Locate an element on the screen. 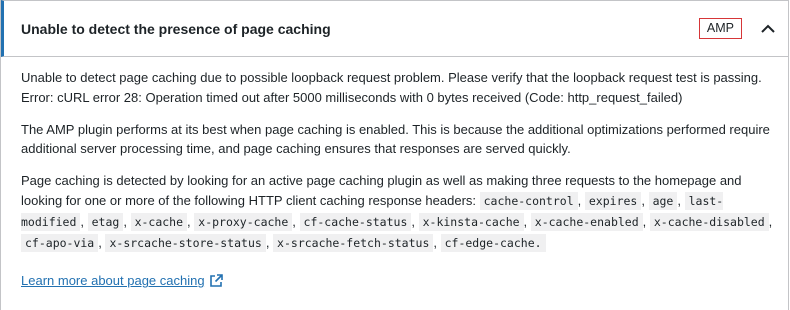  http-header-code: cache-control is located at coordinates (528, 200).